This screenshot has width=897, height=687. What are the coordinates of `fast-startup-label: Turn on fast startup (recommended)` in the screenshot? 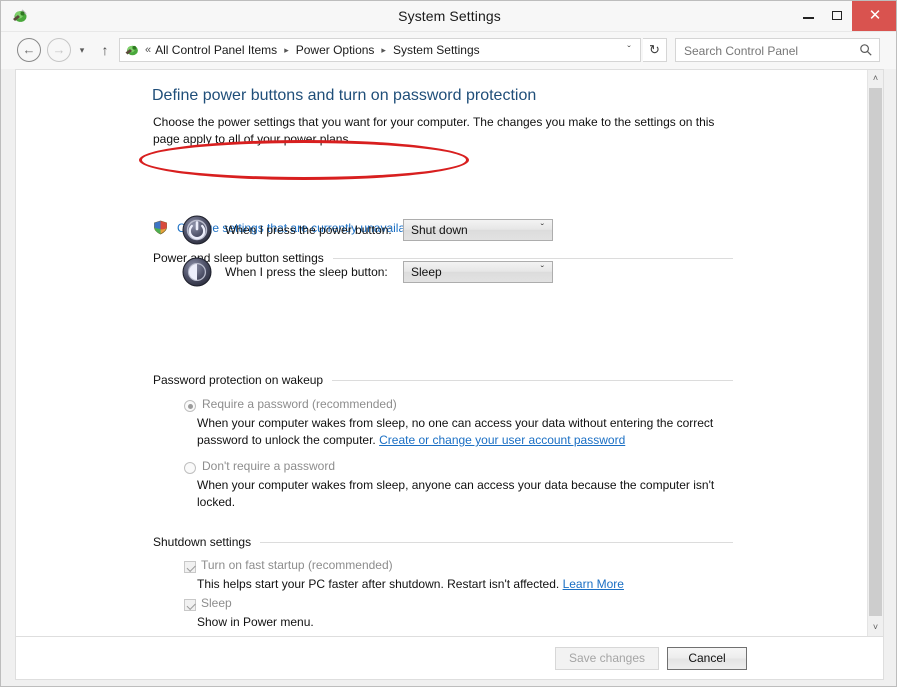 It's located at (297, 565).